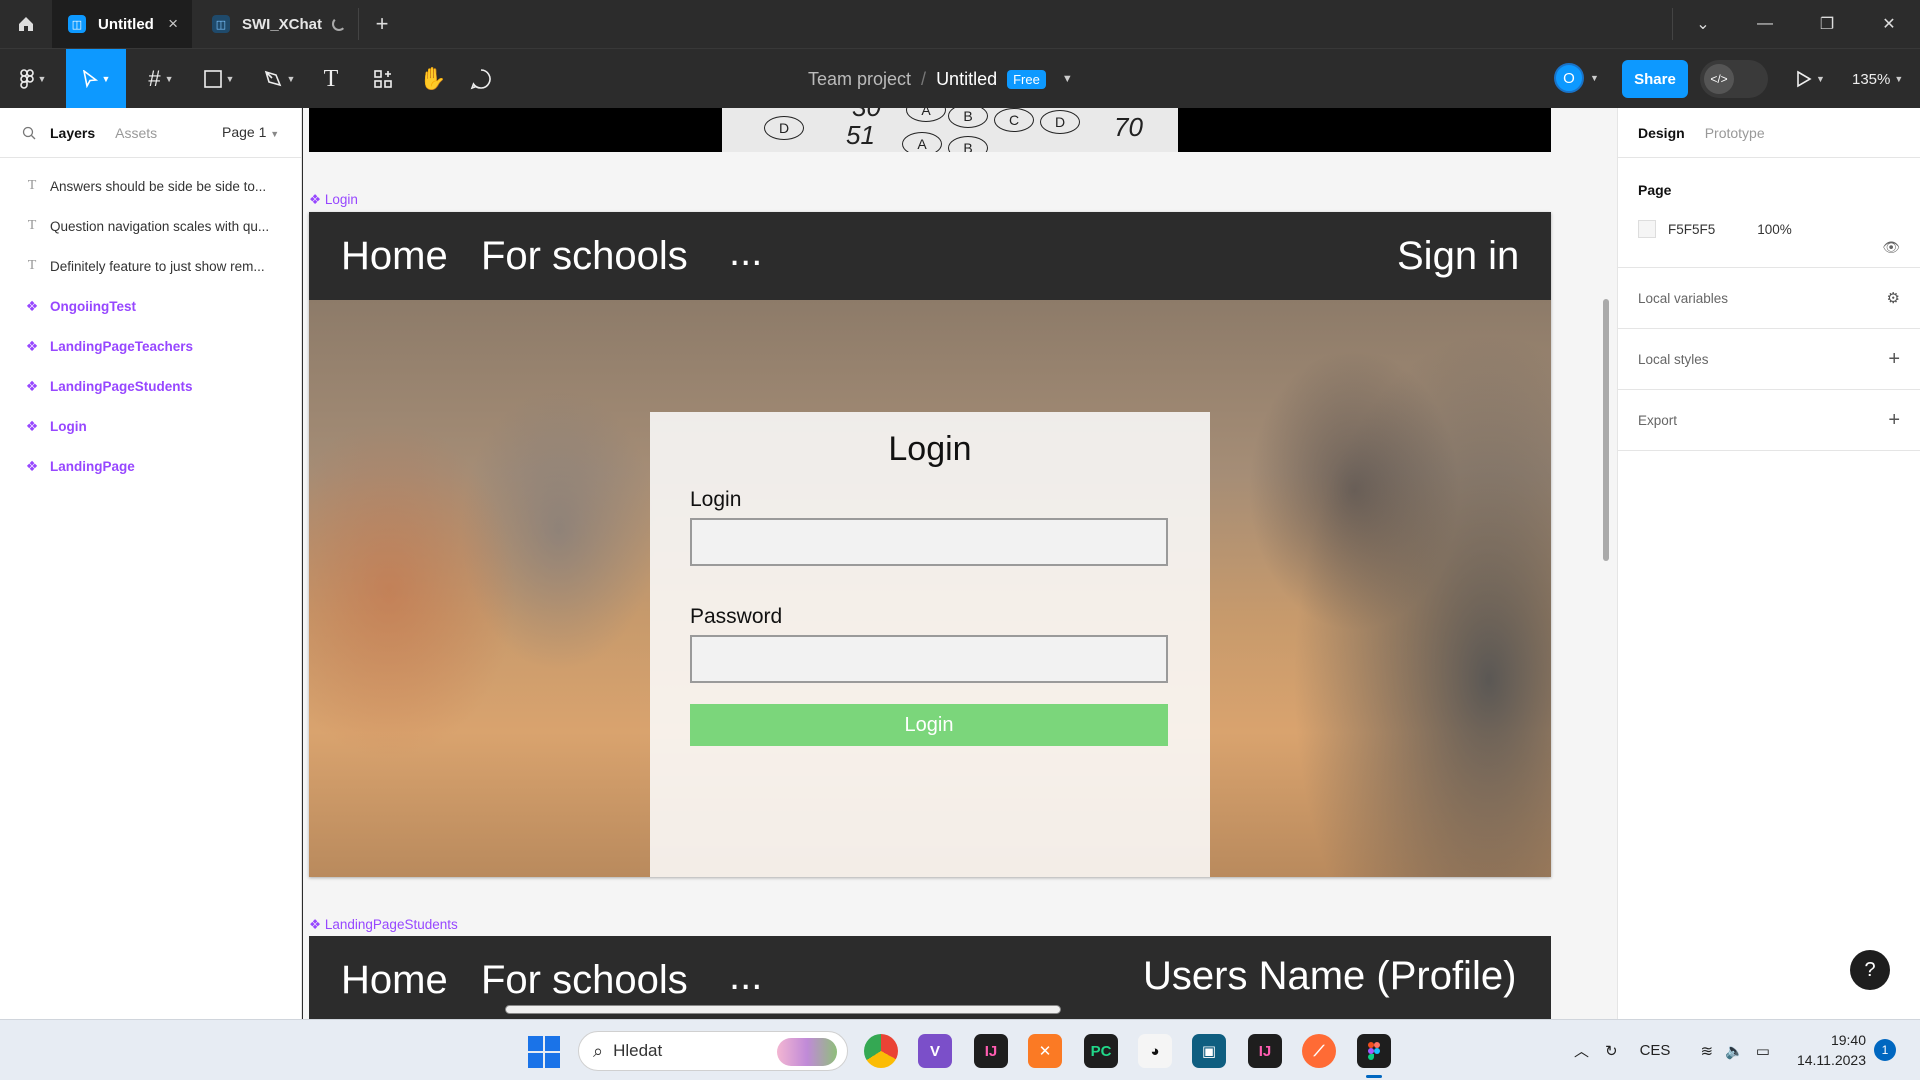 The width and height of the screenshot is (1920, 1080). What do you see at coordinates (1655, 1050) in the screenshot?
I see `language-indicator: CES` at bounding box center [1655, 1050].